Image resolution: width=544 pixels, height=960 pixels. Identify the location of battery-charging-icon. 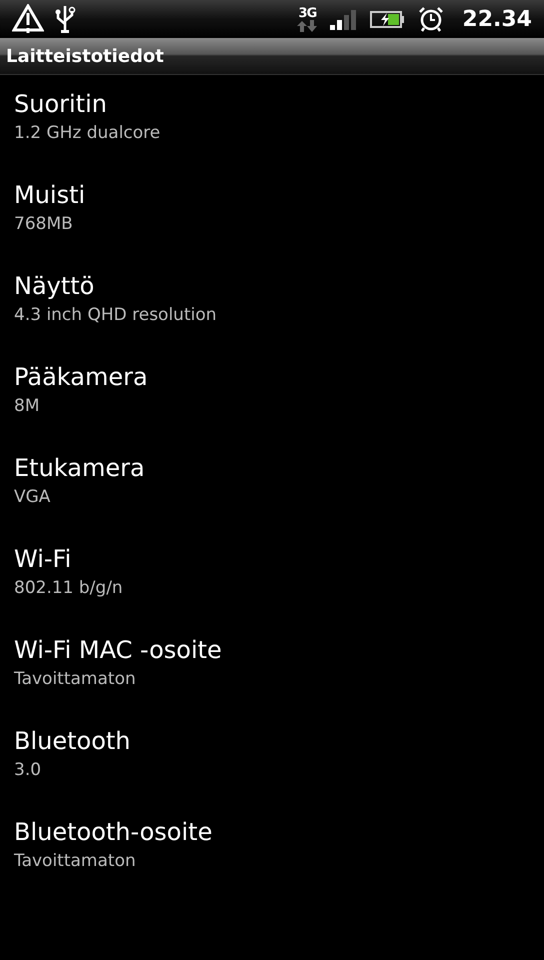
(388, 19).